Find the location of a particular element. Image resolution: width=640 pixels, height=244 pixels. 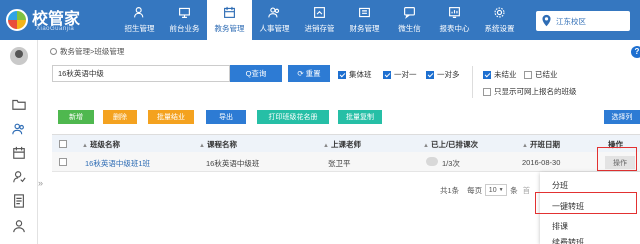

col-class-name: ▲ 班级名称 is located at coordinates (101, 144).